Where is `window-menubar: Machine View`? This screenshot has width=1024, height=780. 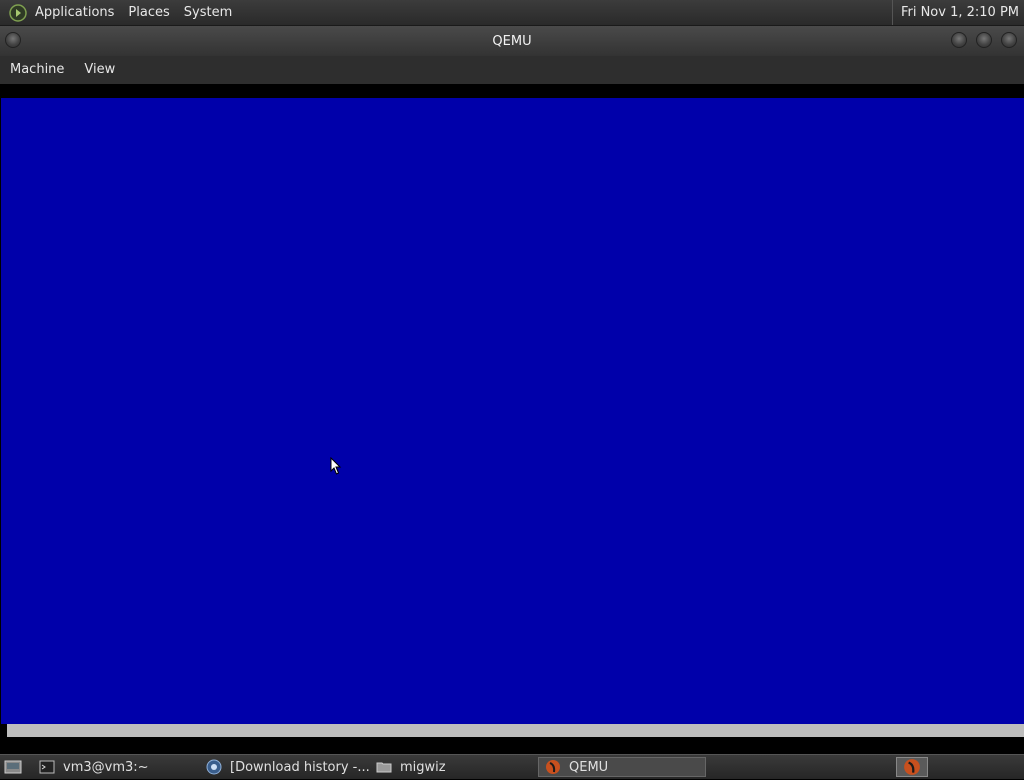 window-menubar: Machine View is located at coordinates (512, 70).